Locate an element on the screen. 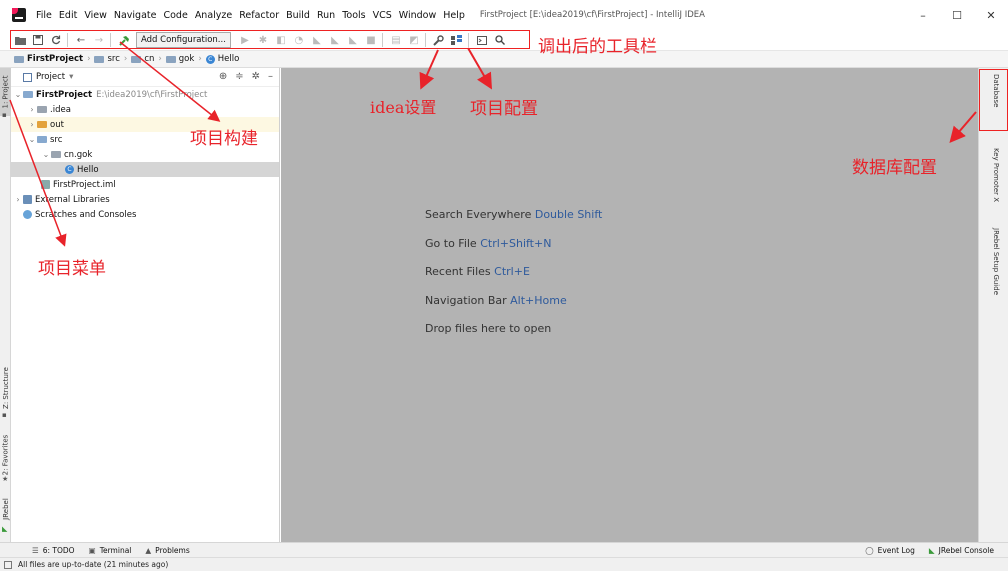  terminal-label: Terminal is located at coordinates (115, 550).